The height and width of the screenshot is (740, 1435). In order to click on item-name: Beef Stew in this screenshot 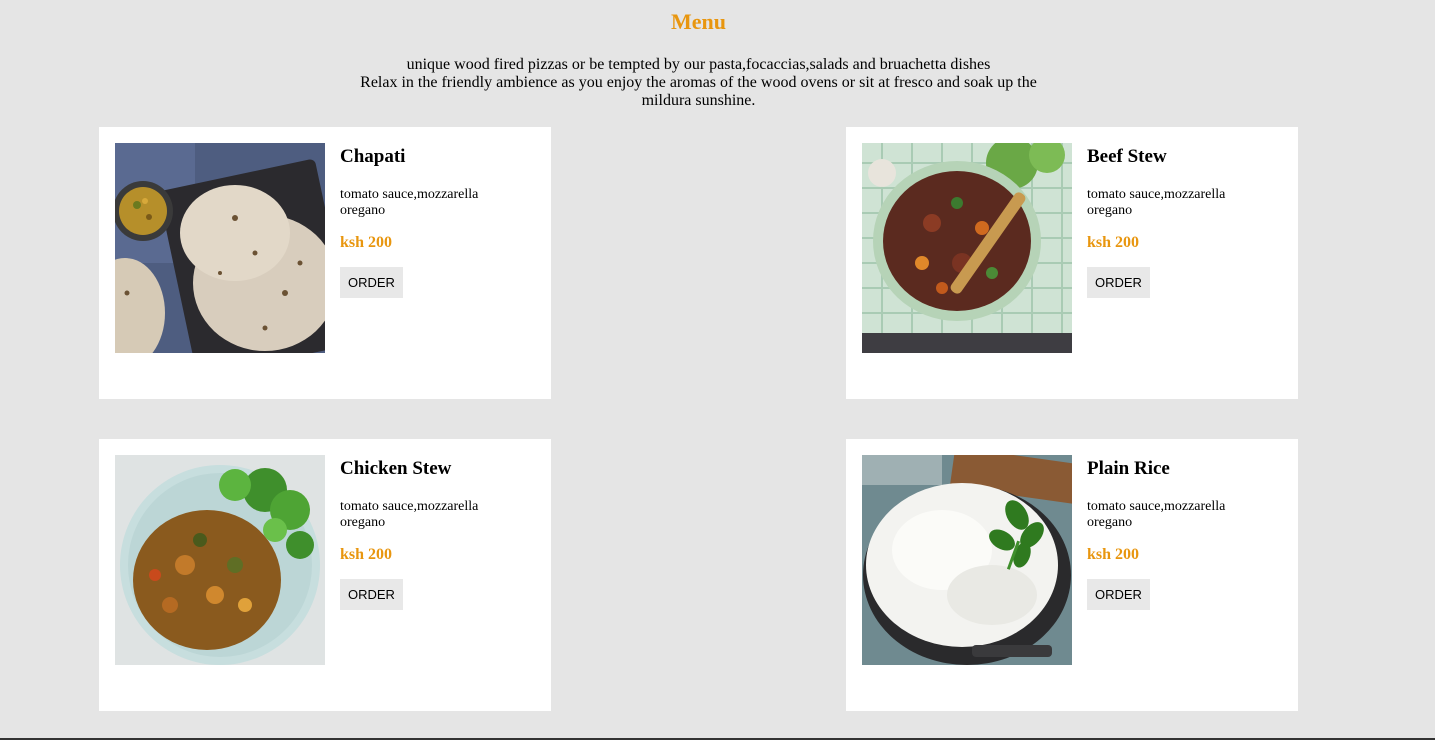, I will do `click(1127, 156)`.